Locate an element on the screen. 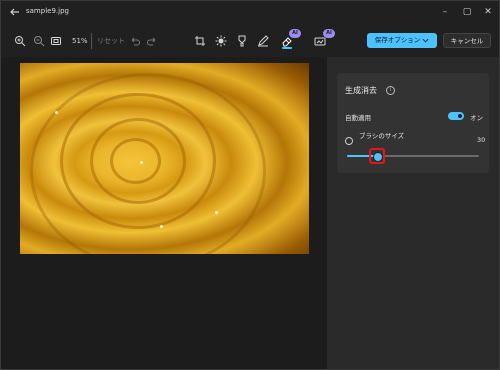 Image resolution: width=500 pixels, height=370 pixels. undo-icon is located at coordinates (135, 41).